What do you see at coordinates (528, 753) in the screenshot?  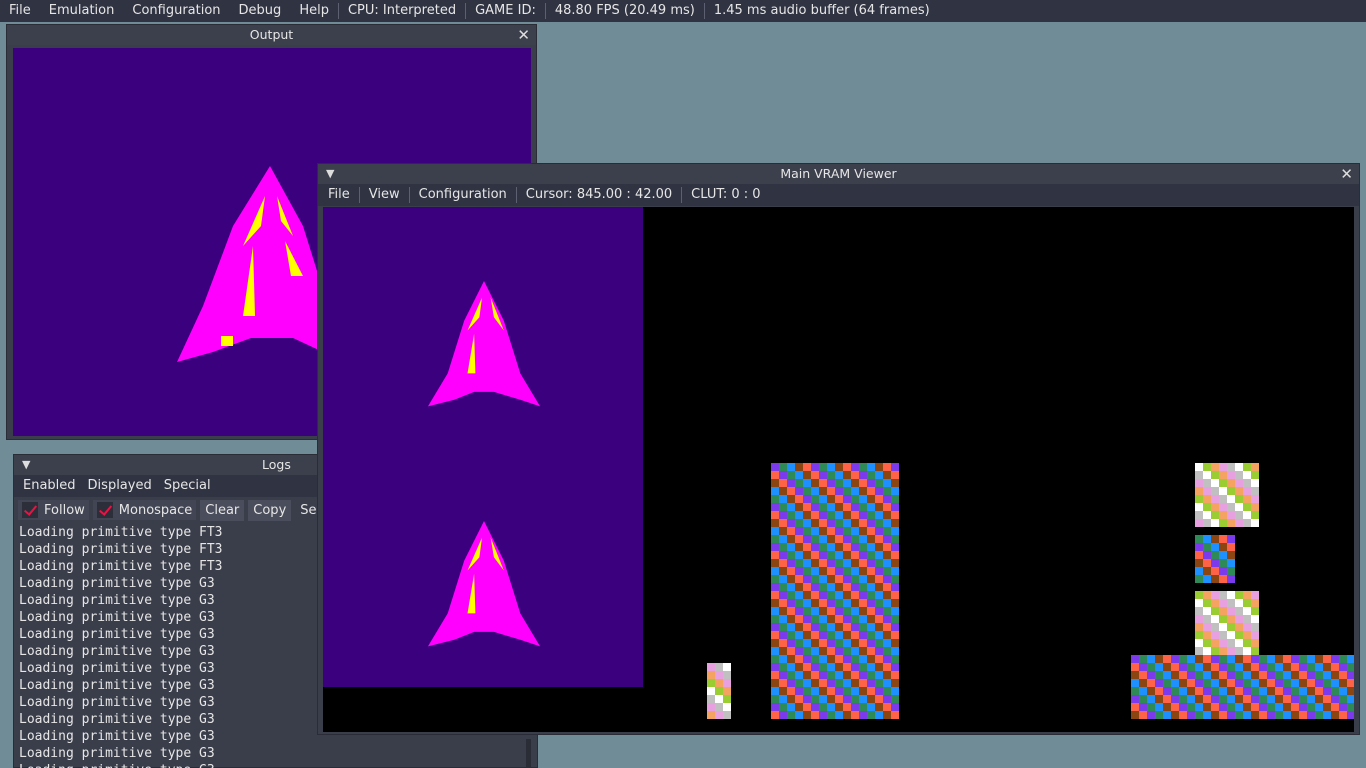 I see `log-scrollbar` at bounding box center [528, 753].